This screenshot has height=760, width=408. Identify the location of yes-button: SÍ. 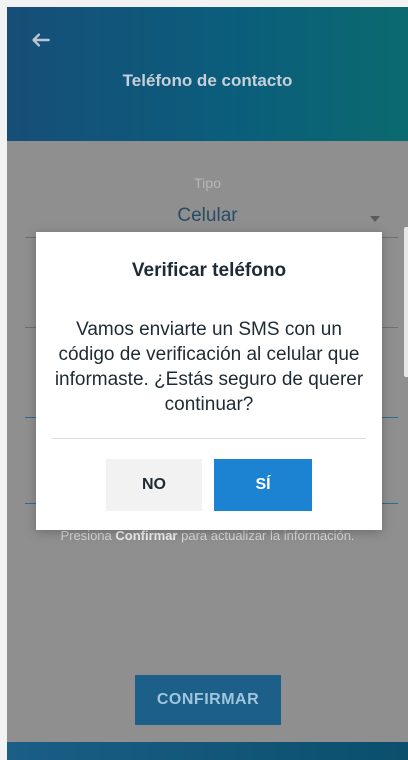
(263, 485).